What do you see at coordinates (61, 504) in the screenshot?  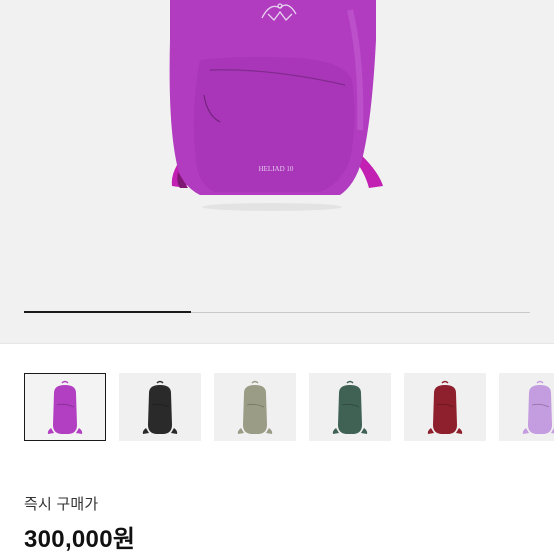 I see `instant-buy-price-label: 즉시 구매가` at bounding box center [61, 504].